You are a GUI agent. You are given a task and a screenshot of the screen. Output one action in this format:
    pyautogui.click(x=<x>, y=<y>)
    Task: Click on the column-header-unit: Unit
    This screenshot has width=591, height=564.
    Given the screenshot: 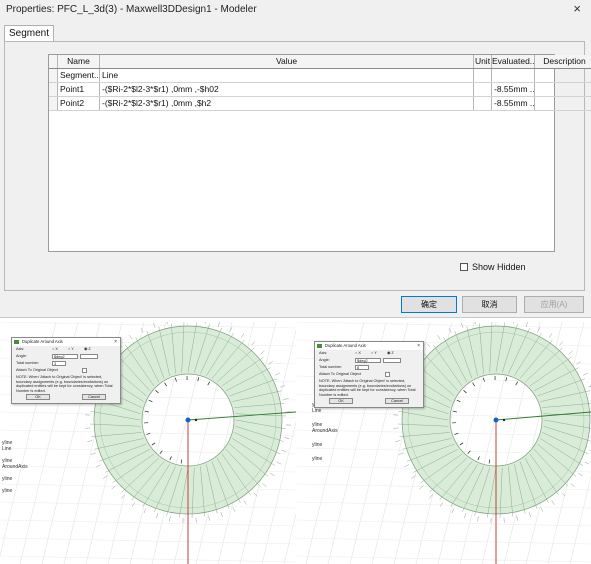 What is the action you would take?
    pyautogui.click(x=483, y=61)
    